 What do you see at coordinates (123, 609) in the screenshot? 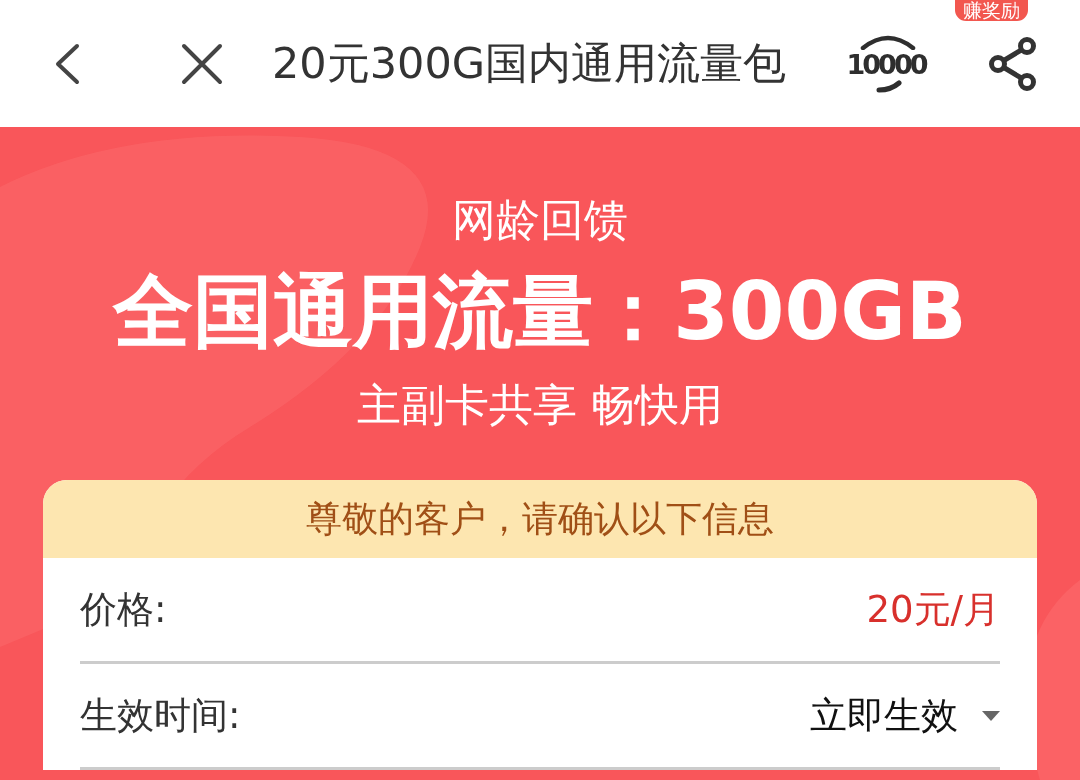
I see `field-label: 价格:` at bounding box center [123, 609].